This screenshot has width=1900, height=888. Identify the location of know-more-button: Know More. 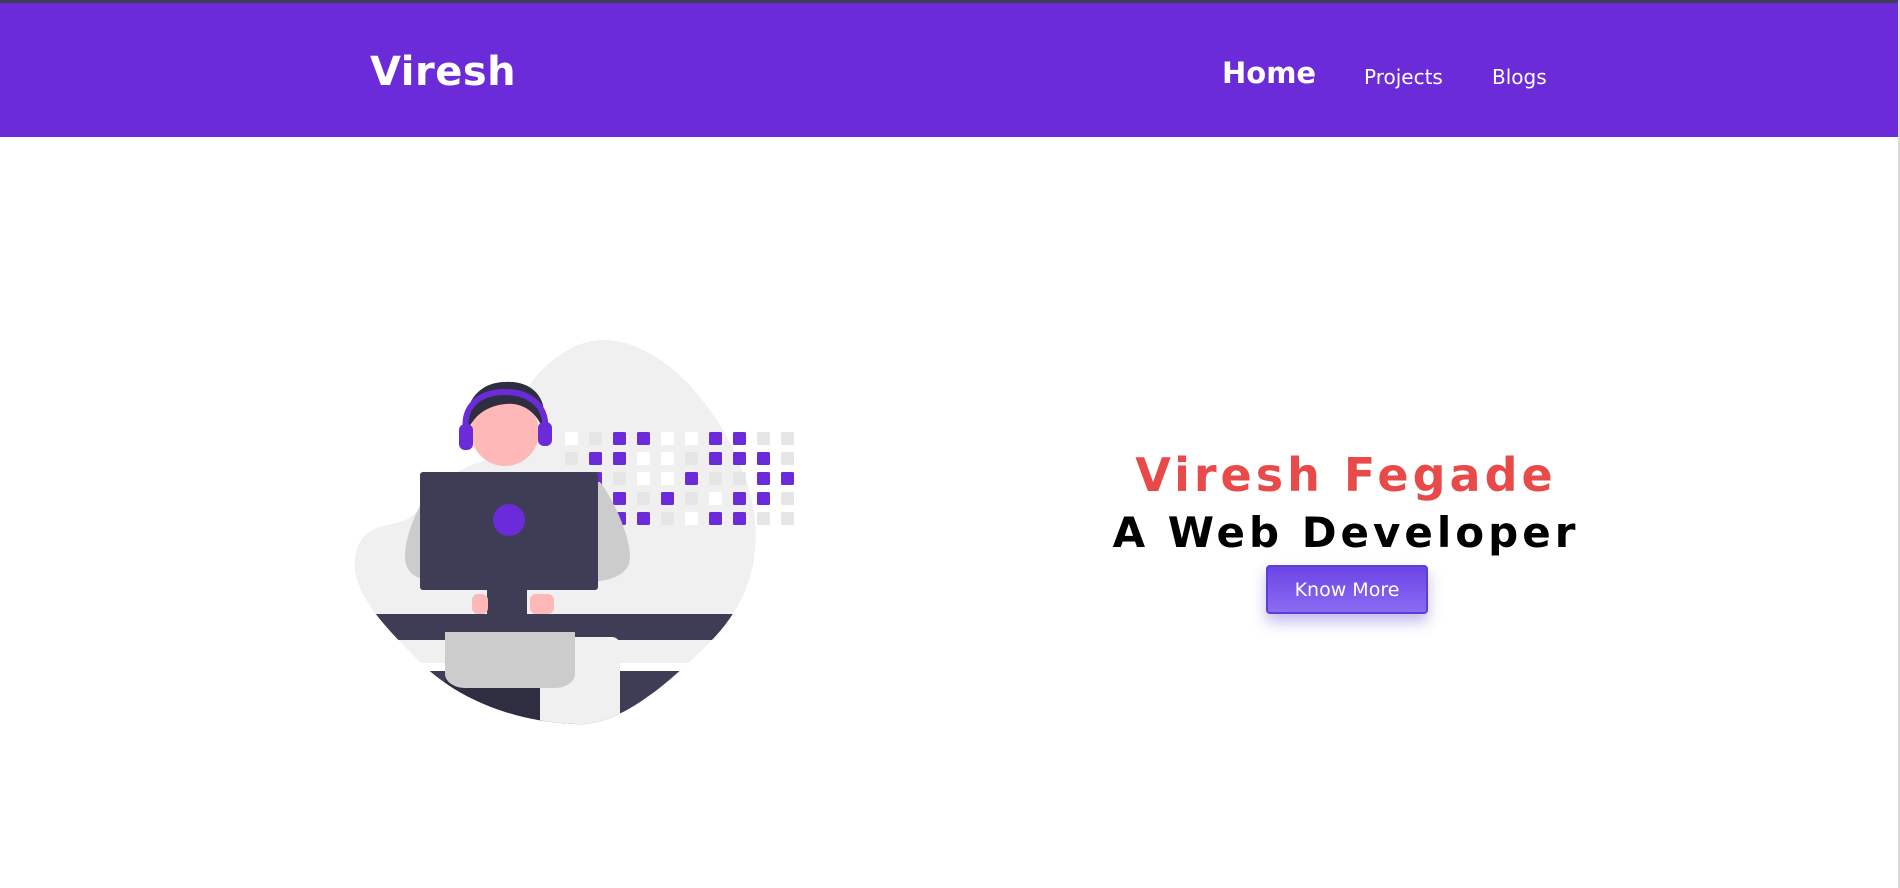
(1347, 589).